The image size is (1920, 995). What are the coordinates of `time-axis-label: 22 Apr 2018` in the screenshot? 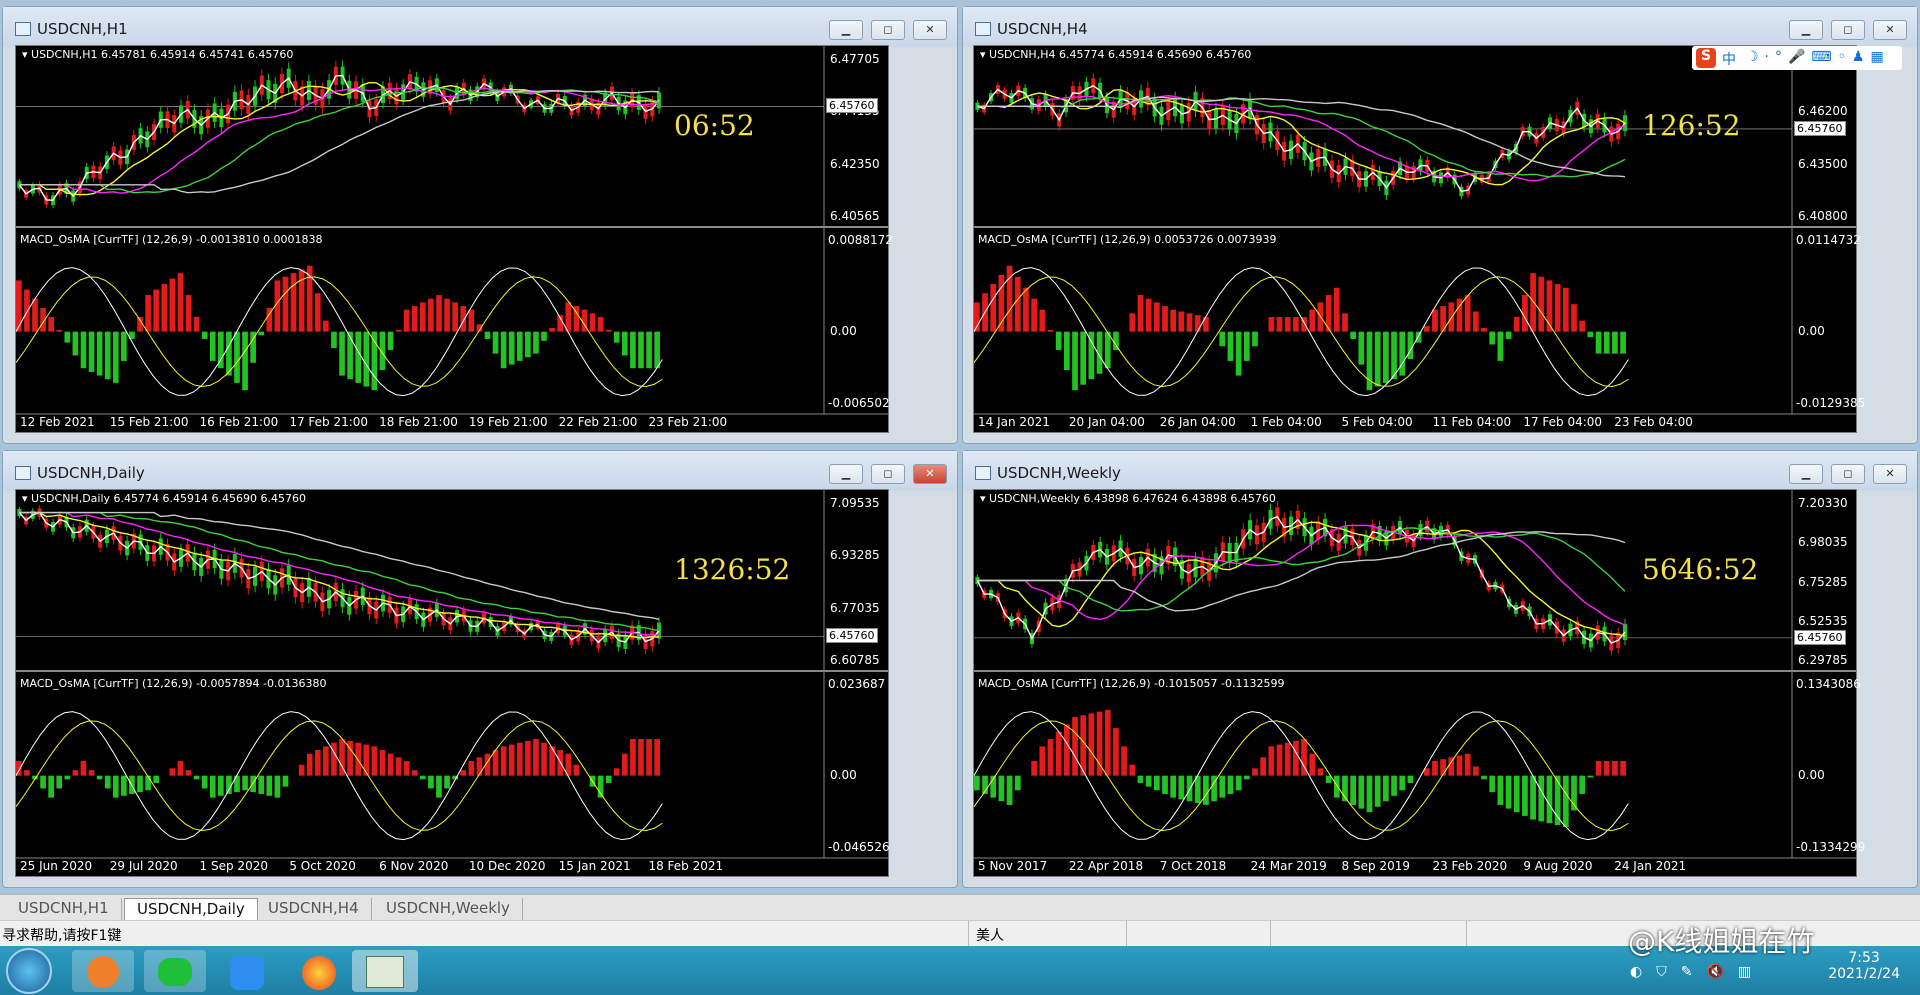 It's located at (1106, 866).